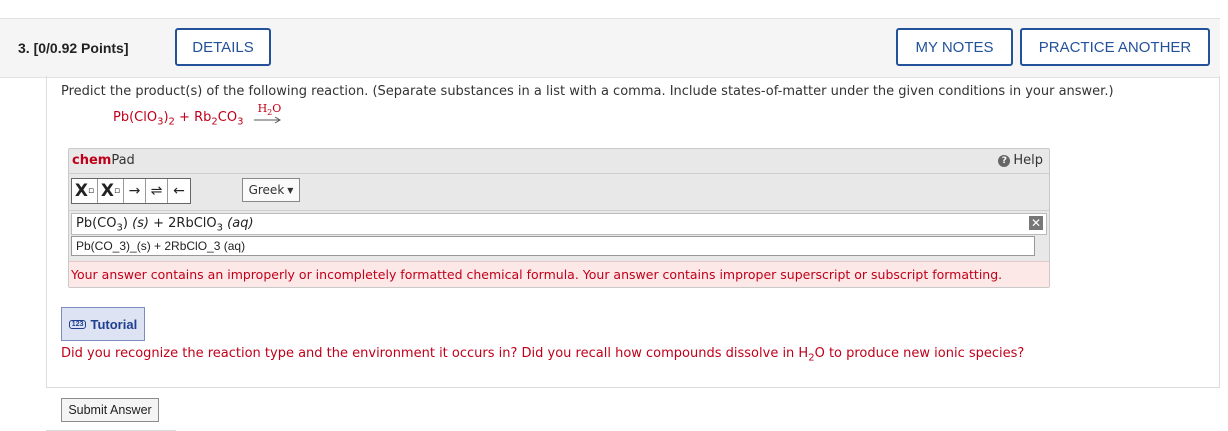  I want to click on tutorial-label: Tutorial, so click(114, 324).